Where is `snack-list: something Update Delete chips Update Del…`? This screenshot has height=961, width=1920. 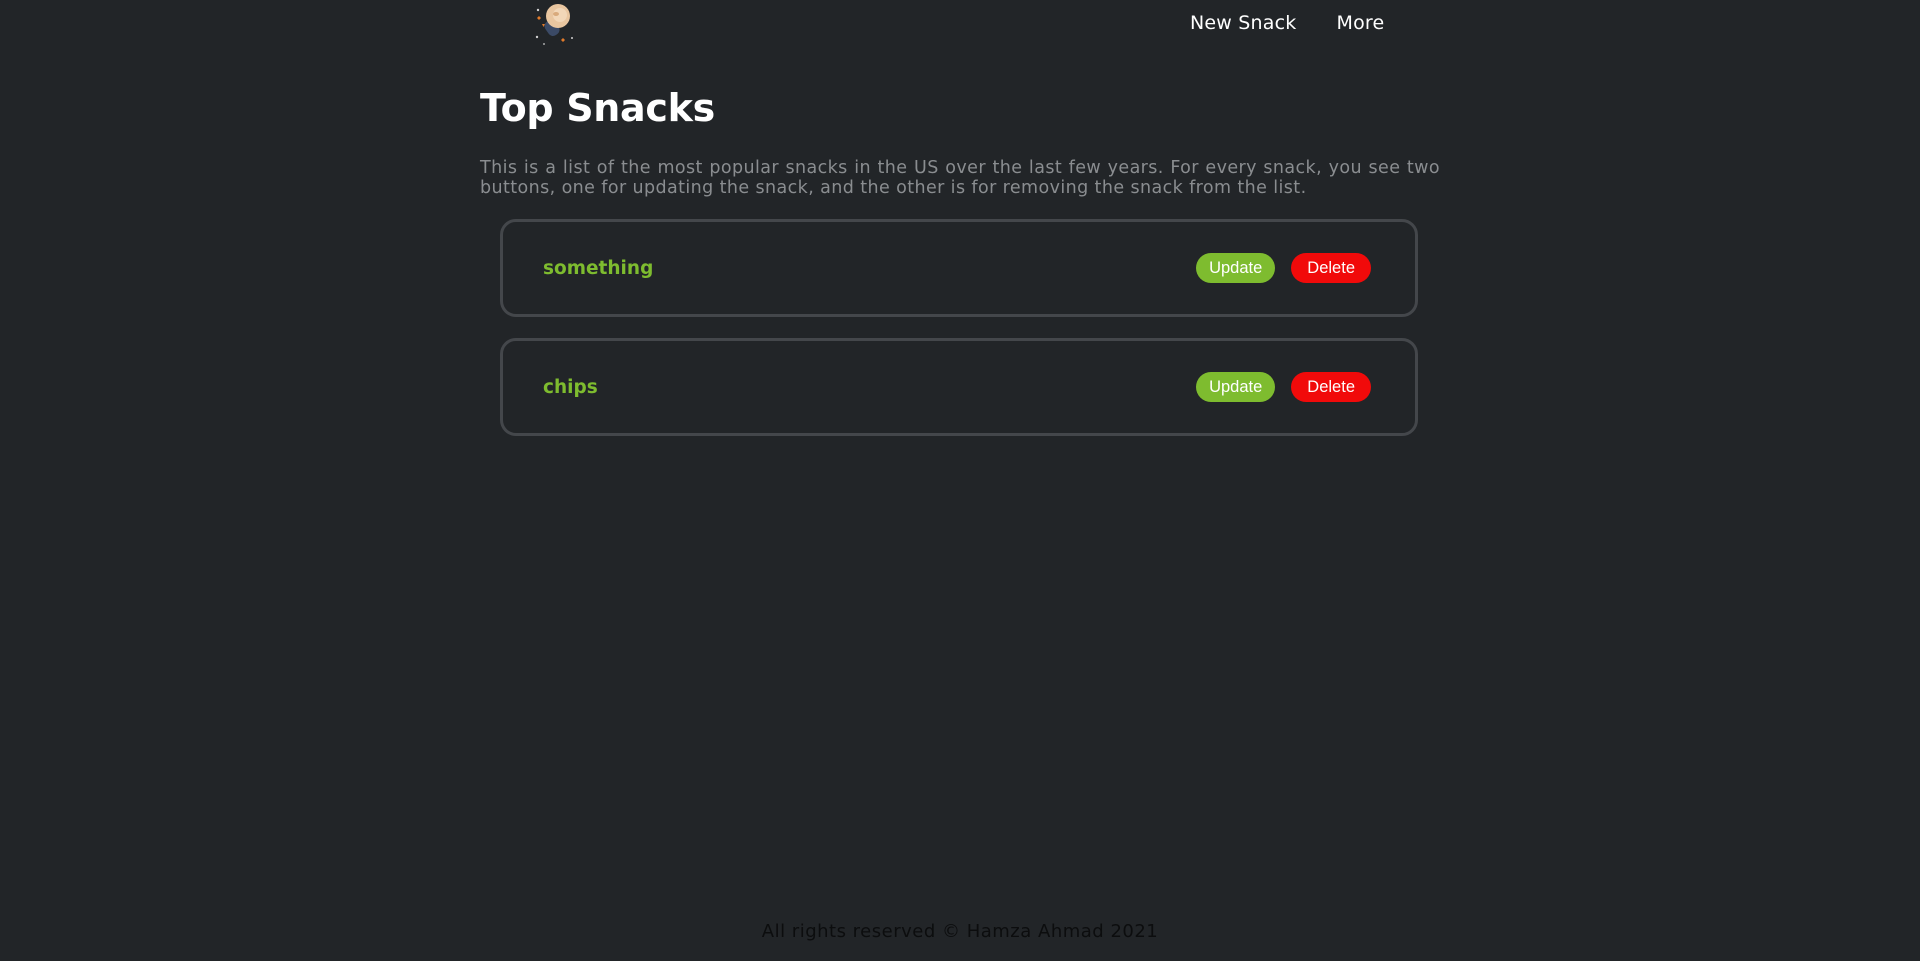 snack-list: something Update Delete chips Update Del… is located at coordinates (959, 327).